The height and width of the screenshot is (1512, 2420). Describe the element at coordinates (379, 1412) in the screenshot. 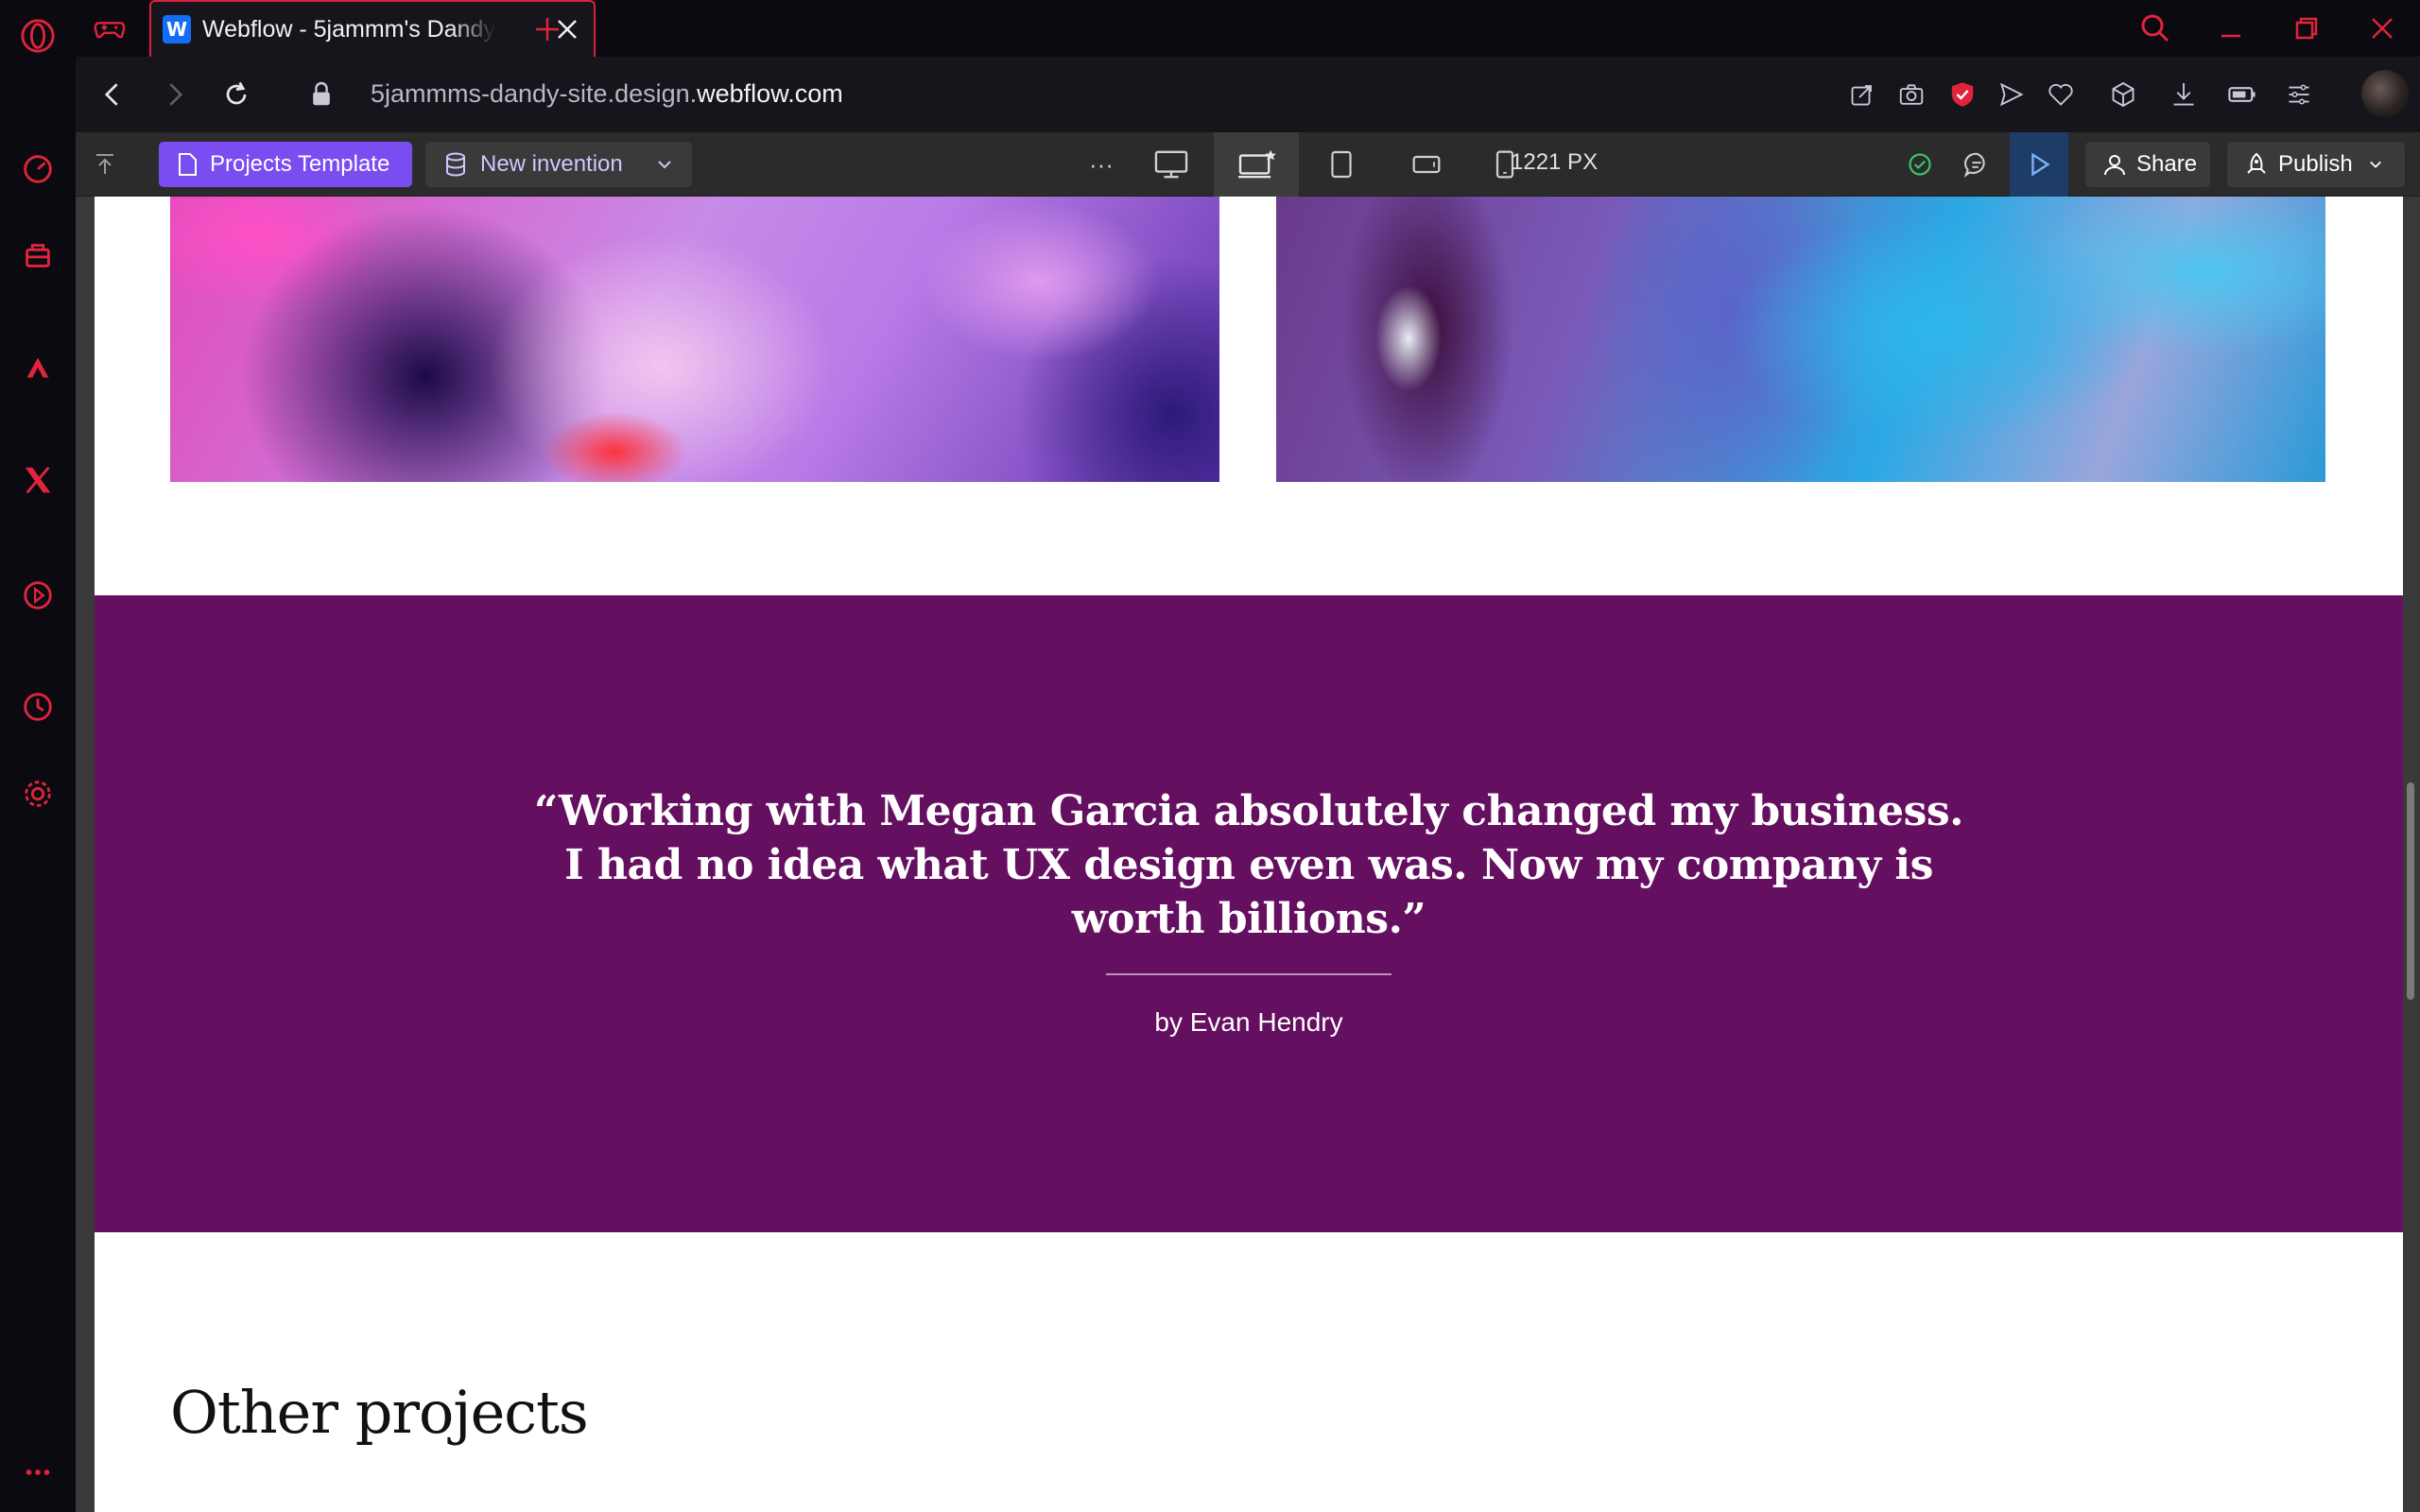

I see `other-projects-heading: Other projects` at that location.